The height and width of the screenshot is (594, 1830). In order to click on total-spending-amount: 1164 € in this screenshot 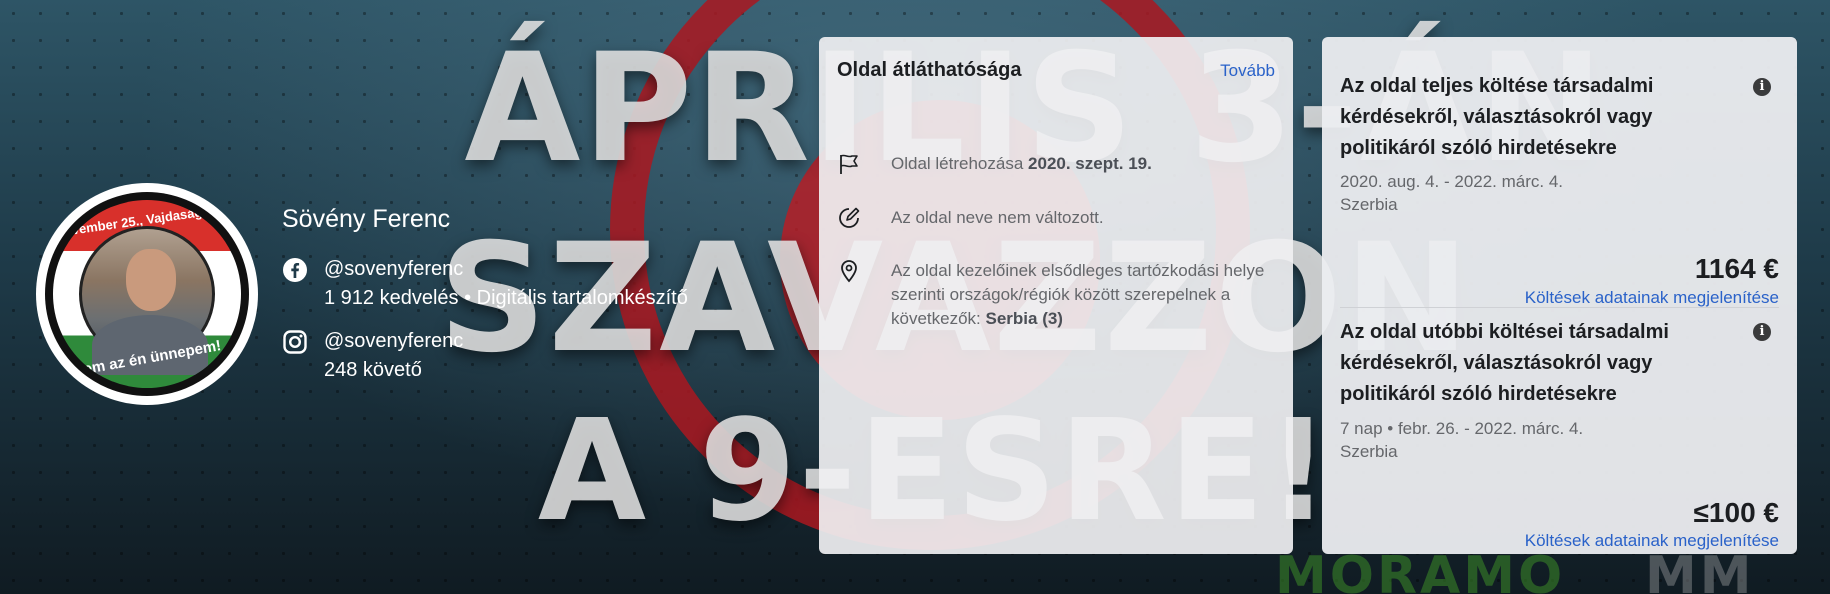, I will do `click(1736, 268)`.